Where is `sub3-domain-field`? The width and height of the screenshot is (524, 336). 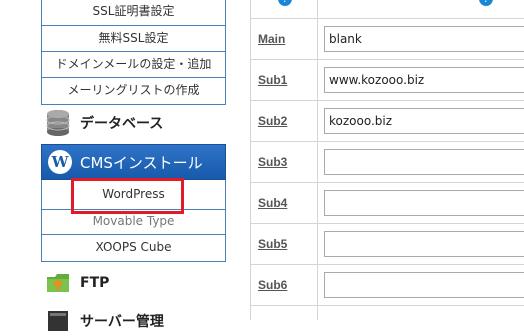
sub3-domain-field is located at coordinates (424, 162).